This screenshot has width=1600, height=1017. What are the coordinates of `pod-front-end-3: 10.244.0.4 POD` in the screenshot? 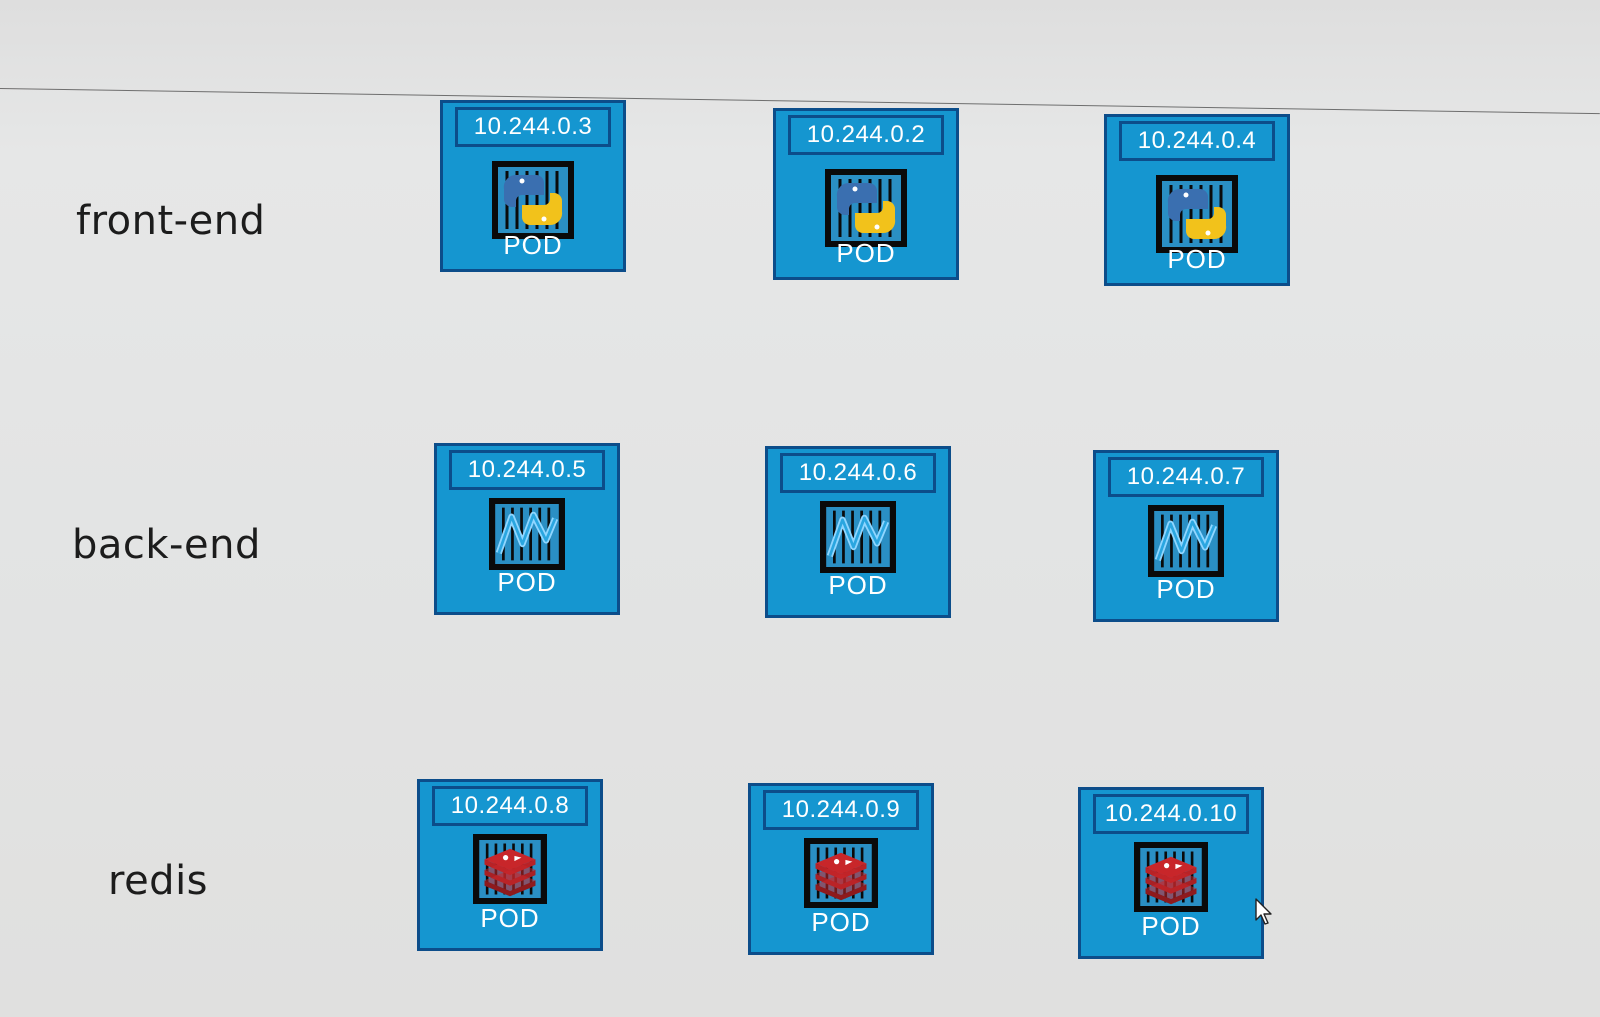 It's located at (1197, 200).